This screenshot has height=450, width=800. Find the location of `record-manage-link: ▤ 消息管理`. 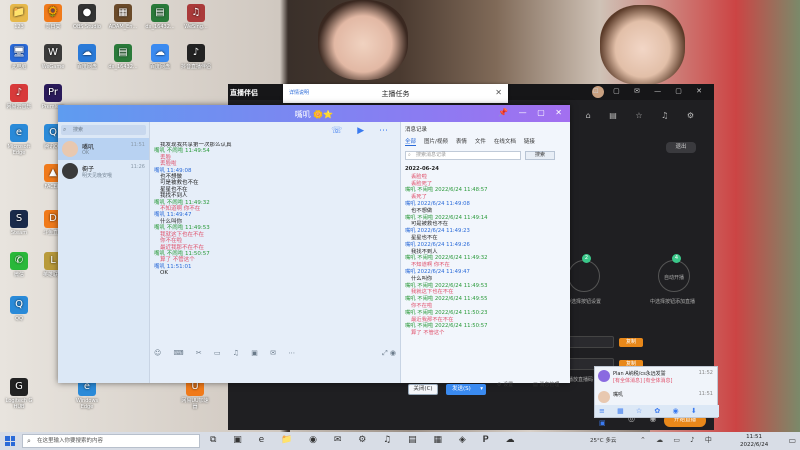

record-manage-link: ▤ 消息管理 is located at coordinates (546, 384).